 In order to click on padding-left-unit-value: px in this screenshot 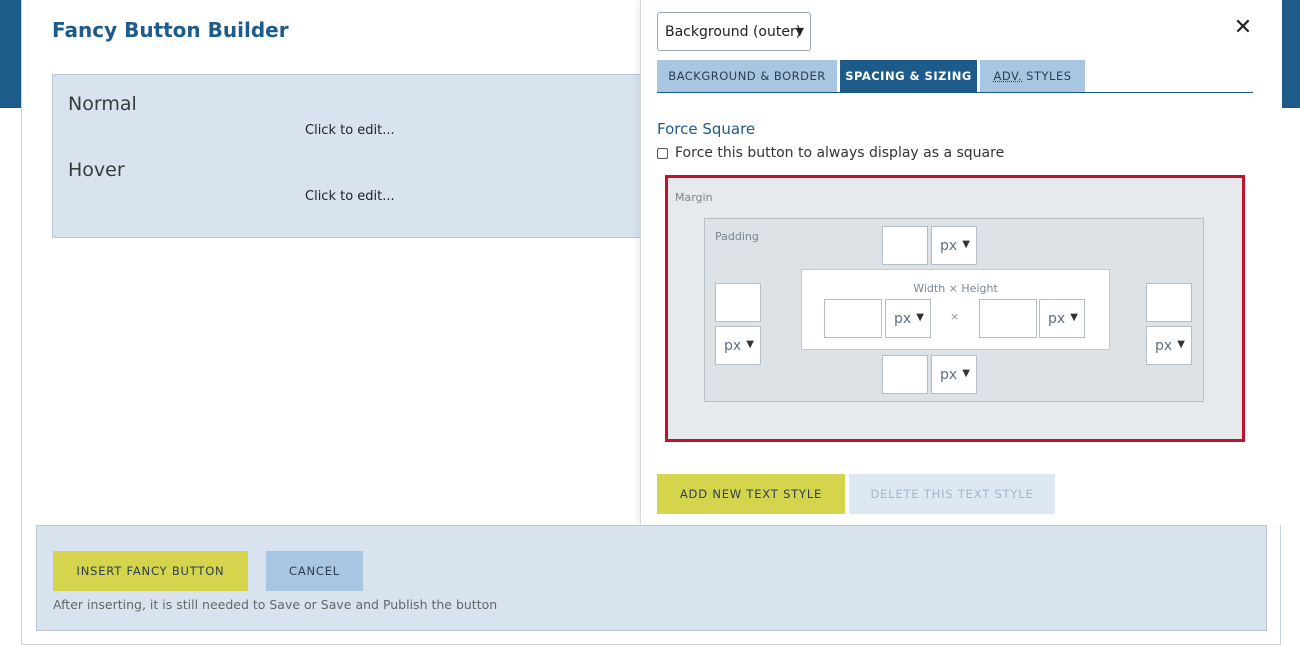, I will do `click(733, 345)`.